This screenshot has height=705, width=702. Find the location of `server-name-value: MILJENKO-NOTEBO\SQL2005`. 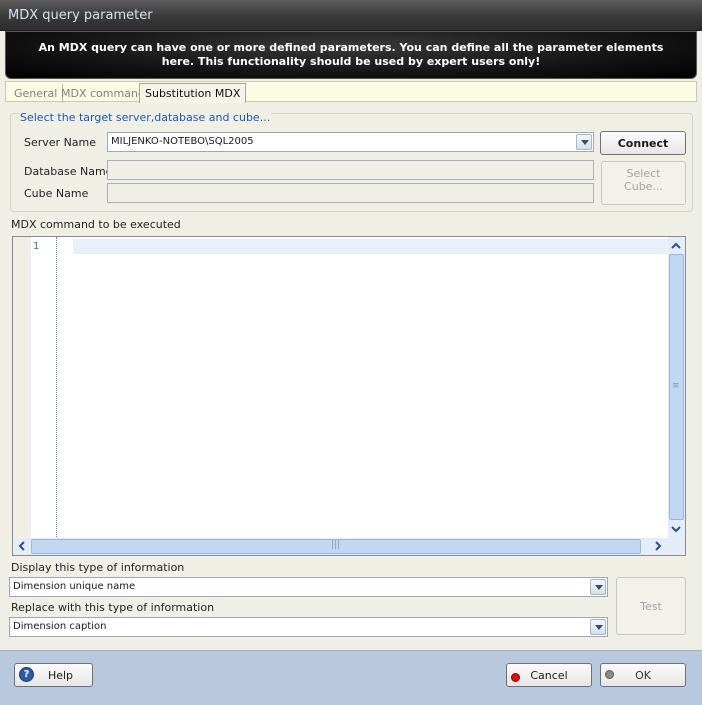

server-name-value: MILJENKO-NOTEBO\SQL2005 is located at coordinates (182, 141).